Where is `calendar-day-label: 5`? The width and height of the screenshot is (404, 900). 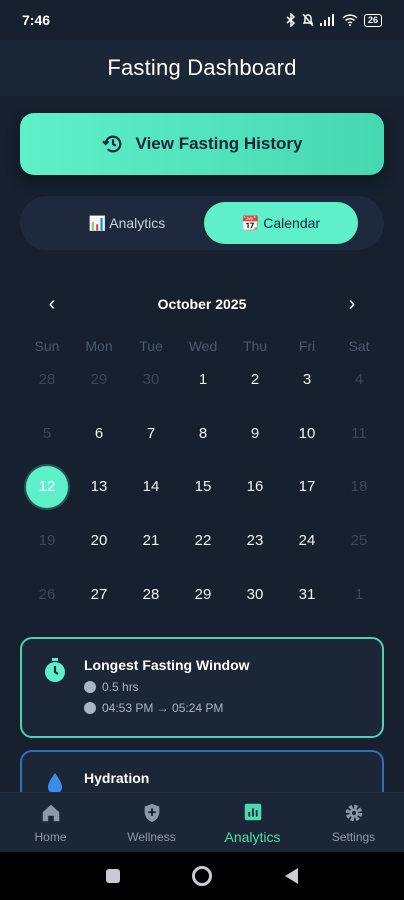
calendar-day-label: 5 is located at coordinates (47, 433).